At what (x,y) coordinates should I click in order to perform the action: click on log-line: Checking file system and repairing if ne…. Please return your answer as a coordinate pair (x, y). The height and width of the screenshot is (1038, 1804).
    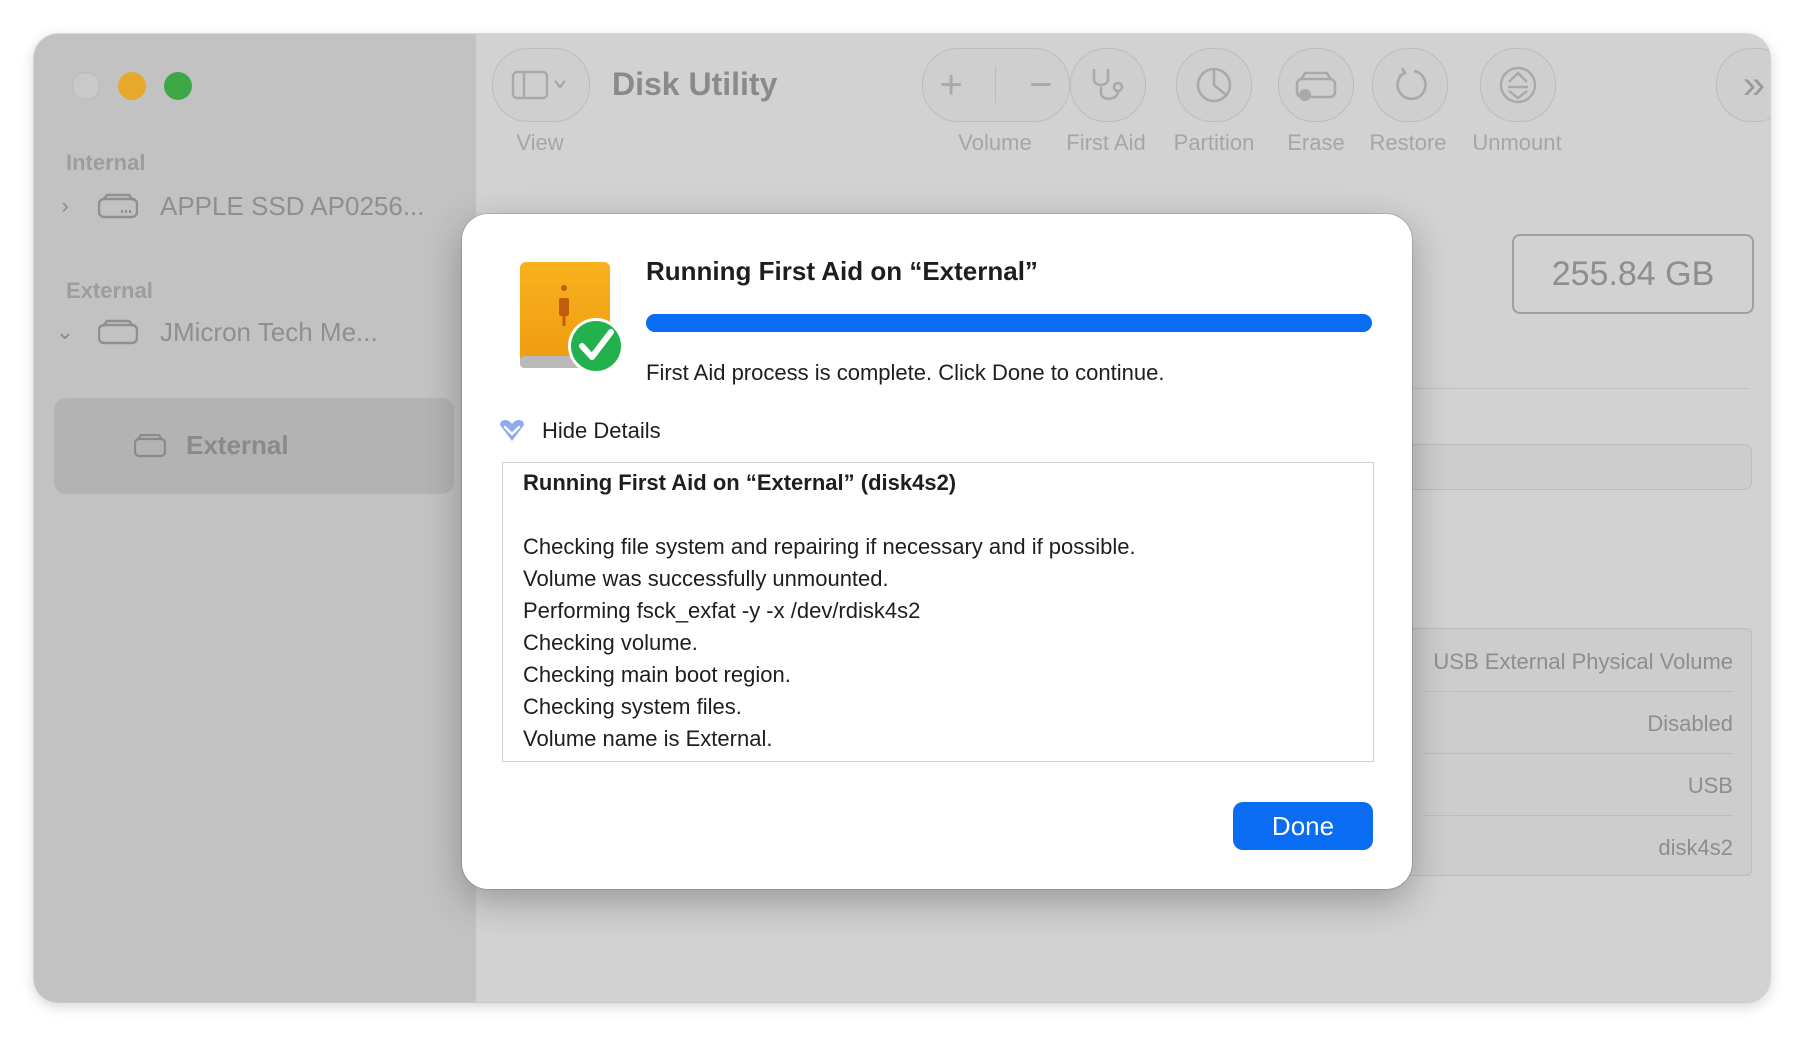
    Looking at the image, I should click on (829, 546).